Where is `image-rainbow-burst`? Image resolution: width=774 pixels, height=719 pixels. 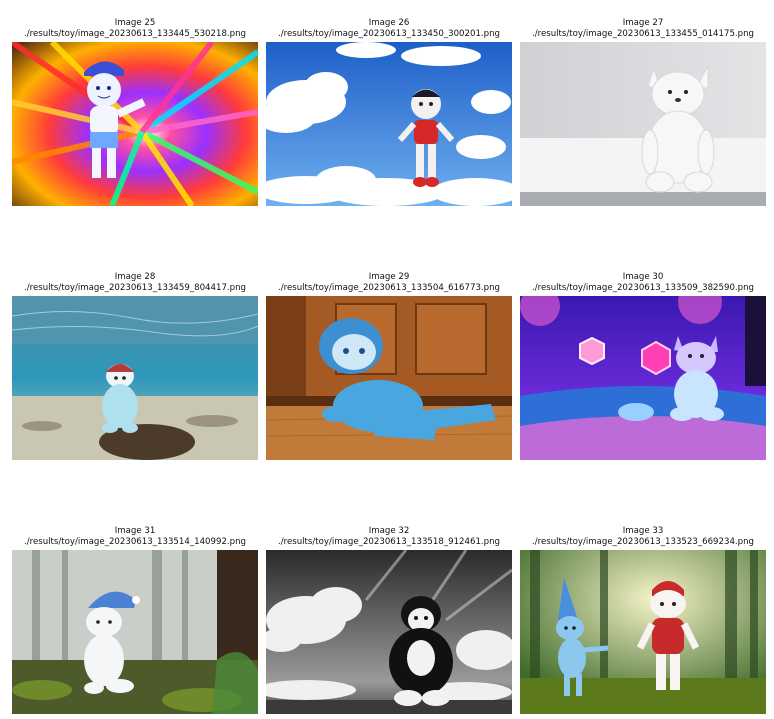
image-rainbow-burst is located at coordinates (135, 124).